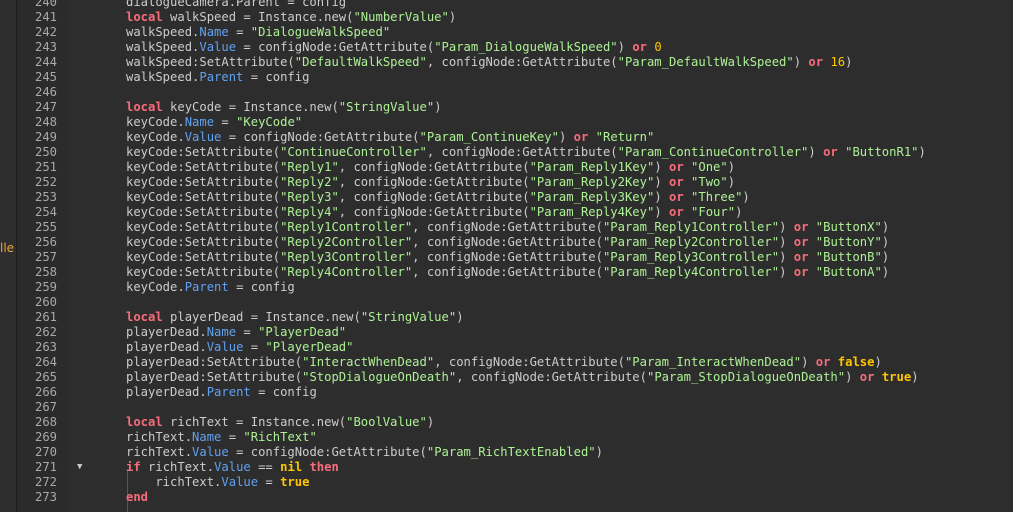 This screenshot has height=512, width=1013. What do you see at coordinates (320, 32) in the screenshot?
I see `code-token: "DialogueWalkSpeed"` at bounding box center [320, 32].